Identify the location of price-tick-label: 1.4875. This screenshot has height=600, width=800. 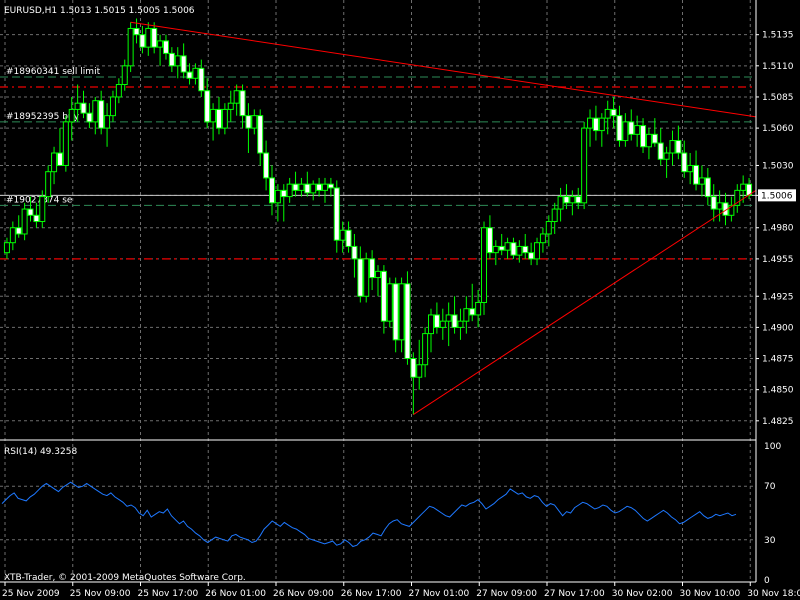
(778, 360).